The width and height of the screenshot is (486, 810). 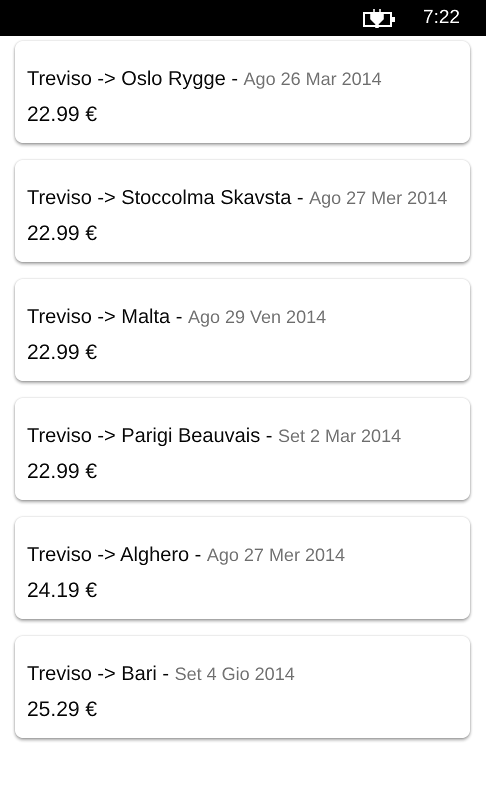 What do you see at coordinates (242, 330) in the screenshot?
I see `flight-card: Treviso -> Malta - Ago 29 Ven 2014 22.99 €` at bounding box center [242, 330].